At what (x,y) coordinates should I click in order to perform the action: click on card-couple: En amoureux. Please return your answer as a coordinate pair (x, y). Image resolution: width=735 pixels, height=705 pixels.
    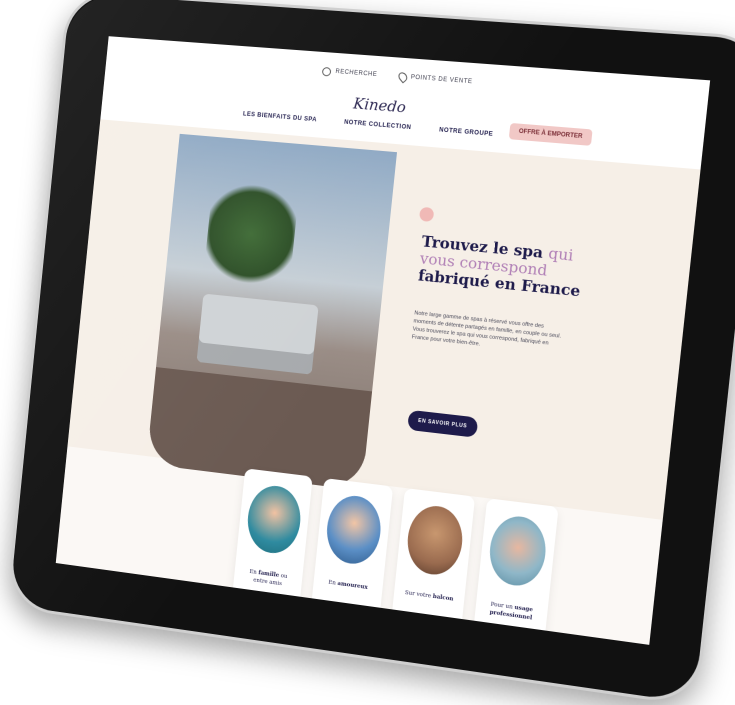
    Looking at the image, I should click on (351, 557).